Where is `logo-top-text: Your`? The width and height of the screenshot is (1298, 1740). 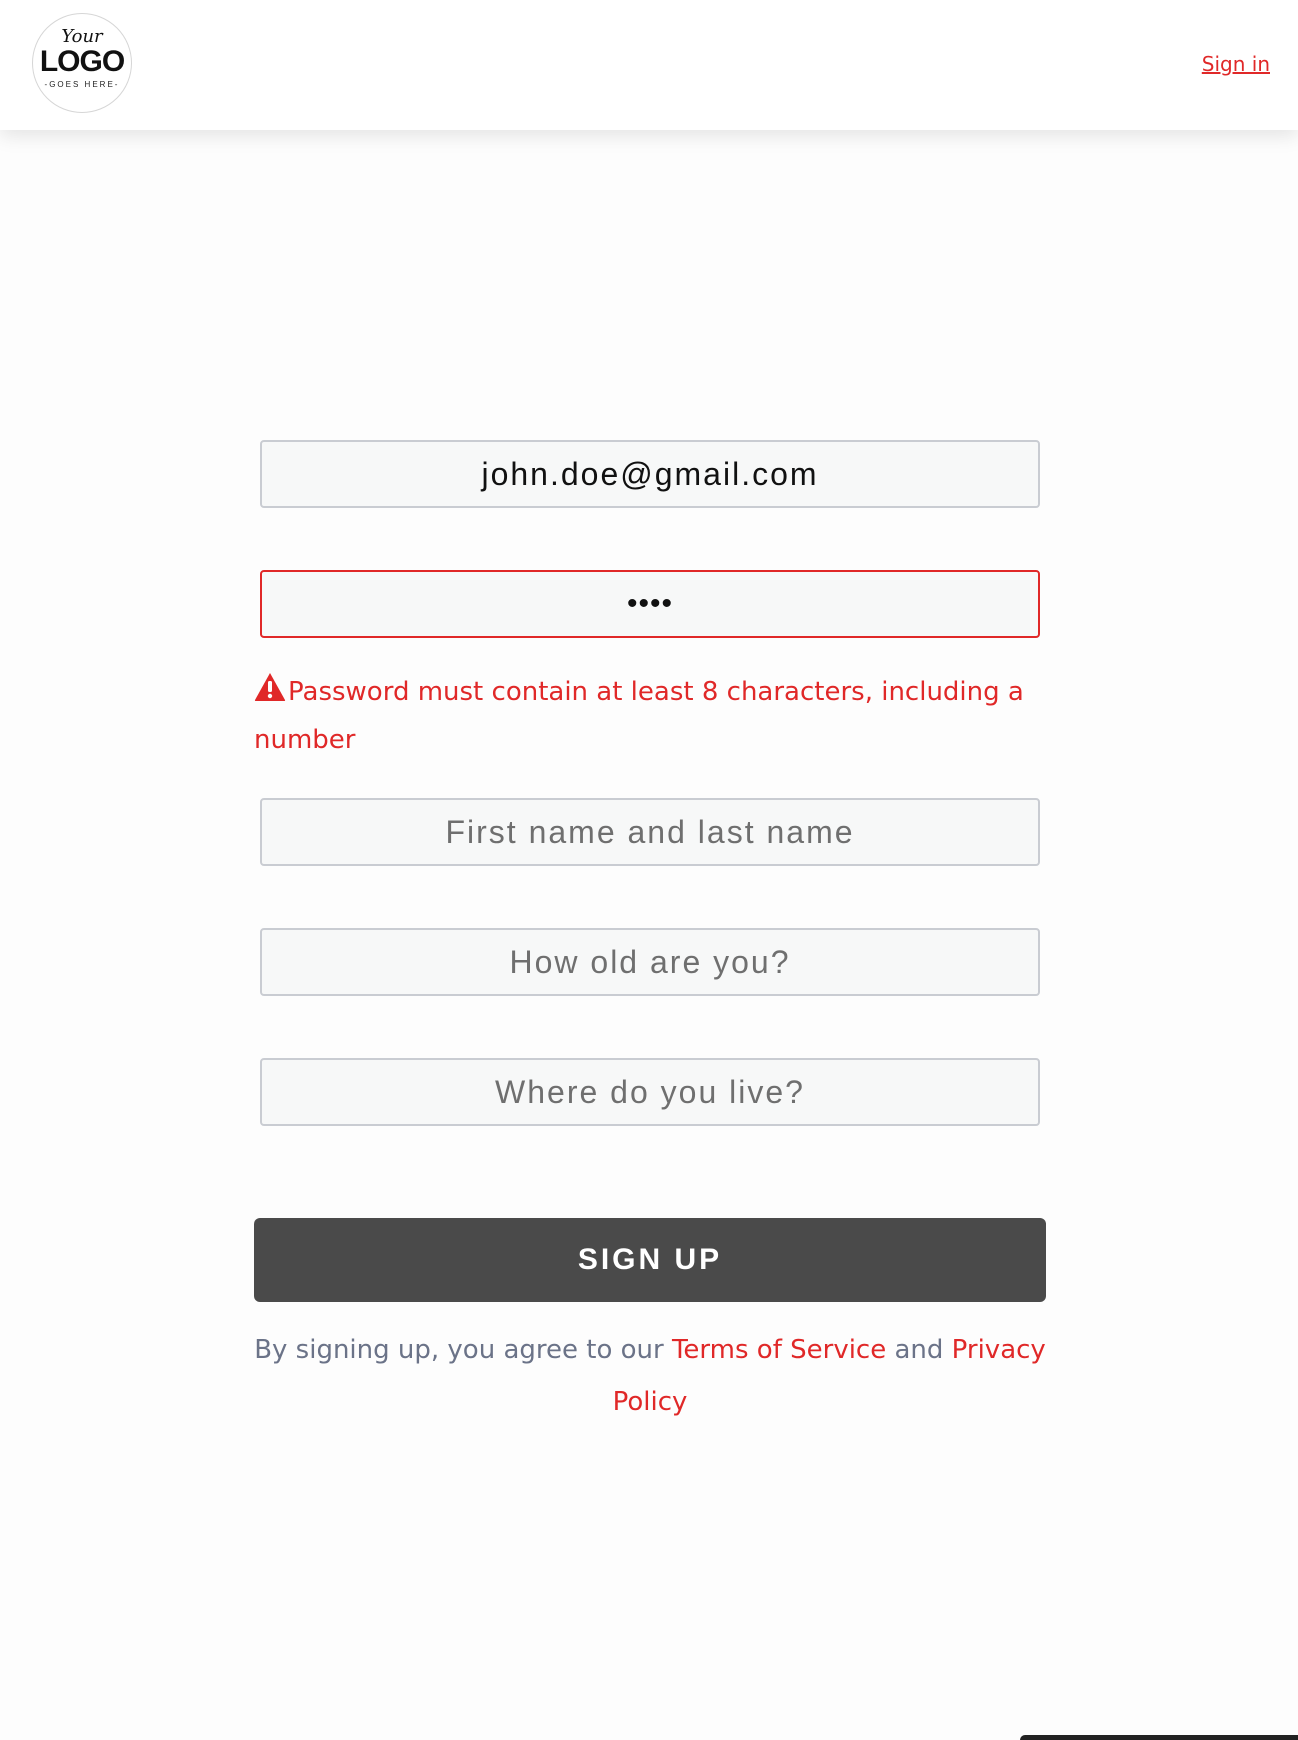 logo-top-text: Your is located at coordinates (82, 36).